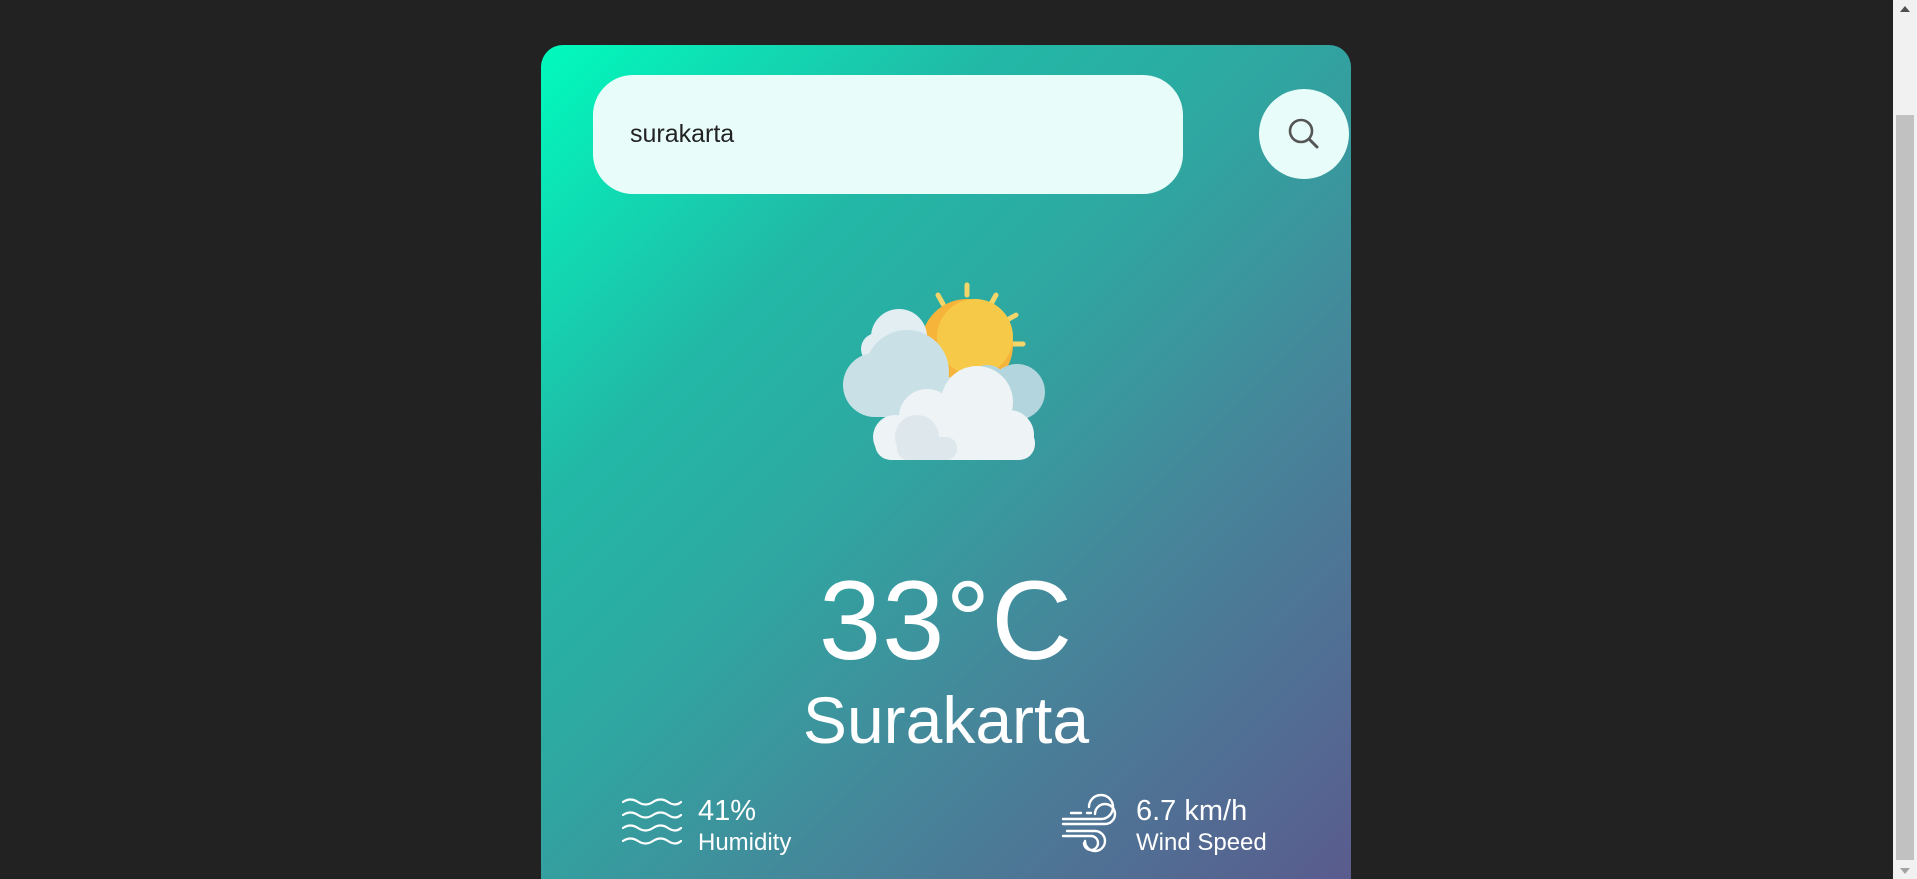 This screenshot has height=879, width=1917. Describe the element at coordinates (745, 842) in the screenshot. I see `humidity-label: Humidity` at that location.